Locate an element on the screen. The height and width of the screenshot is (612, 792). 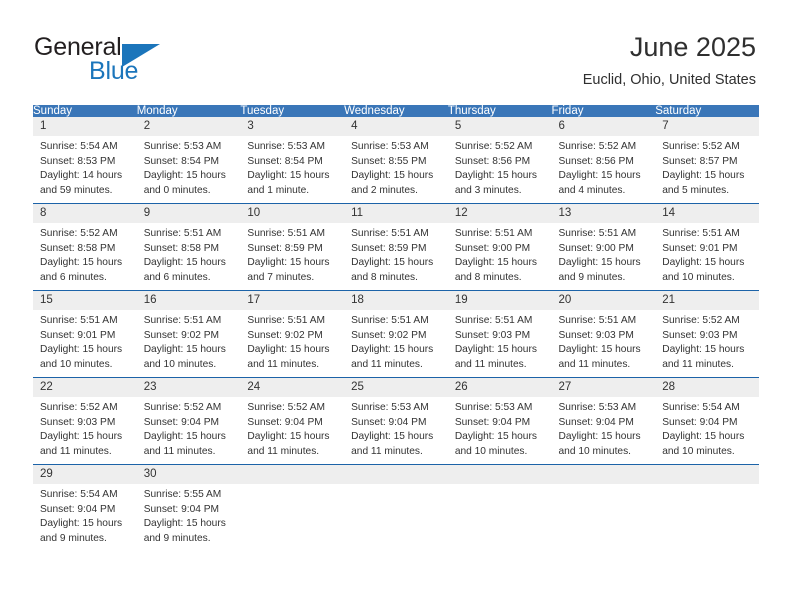
sunrise-text: Sunrise: 5:52 AM is located at coordinates (79, 407).